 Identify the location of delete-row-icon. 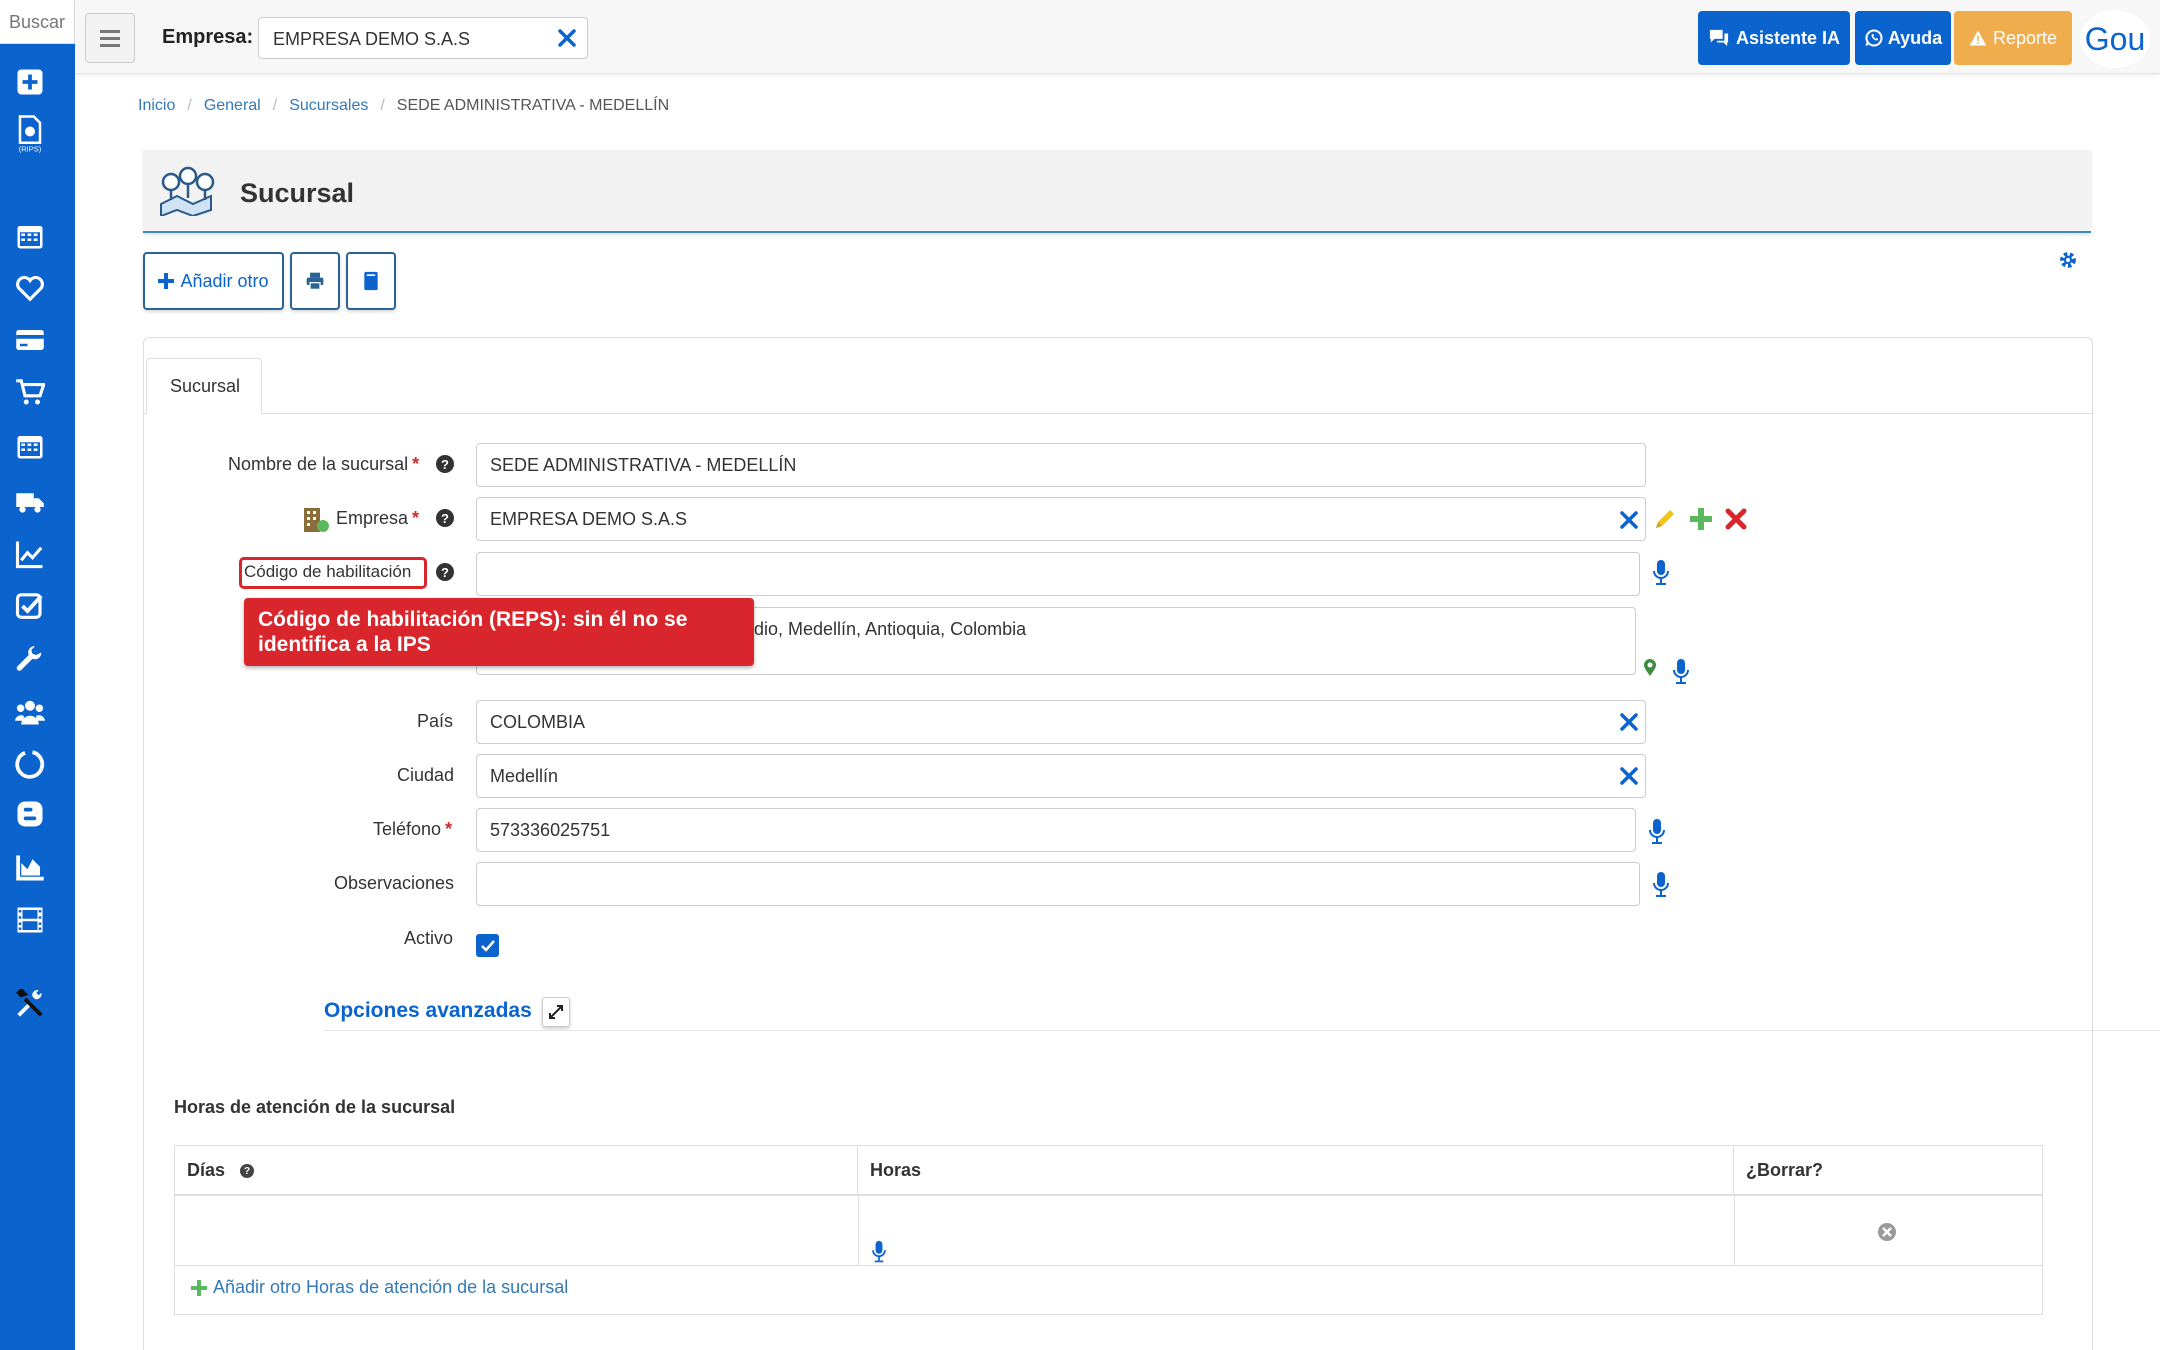
(1887, 1232).